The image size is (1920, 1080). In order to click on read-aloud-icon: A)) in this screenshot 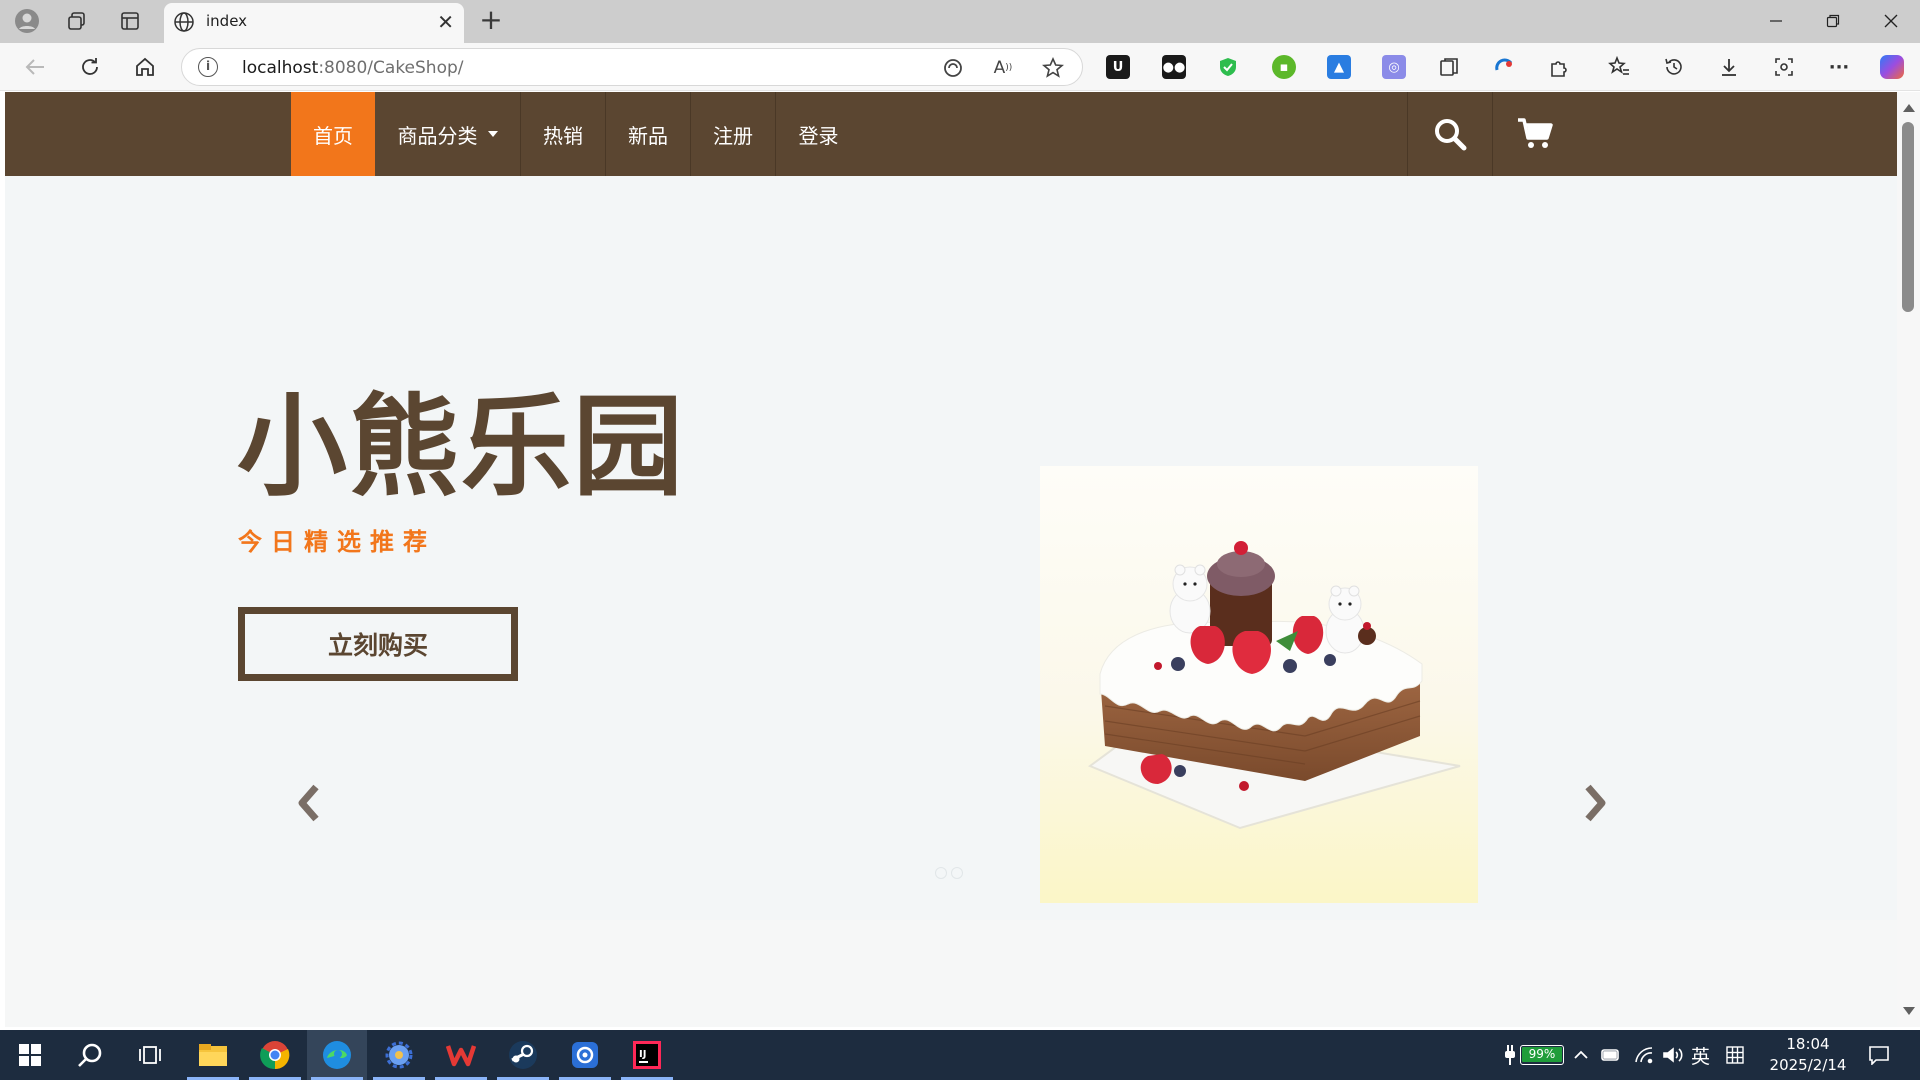, I will do `click(1003, 68)`.